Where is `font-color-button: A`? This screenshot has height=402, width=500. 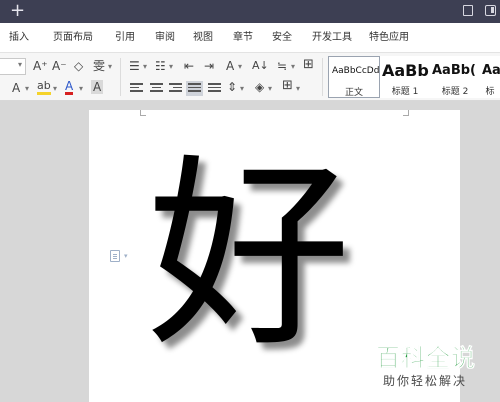 font-color-button: A is located at coordinates (69, 87).